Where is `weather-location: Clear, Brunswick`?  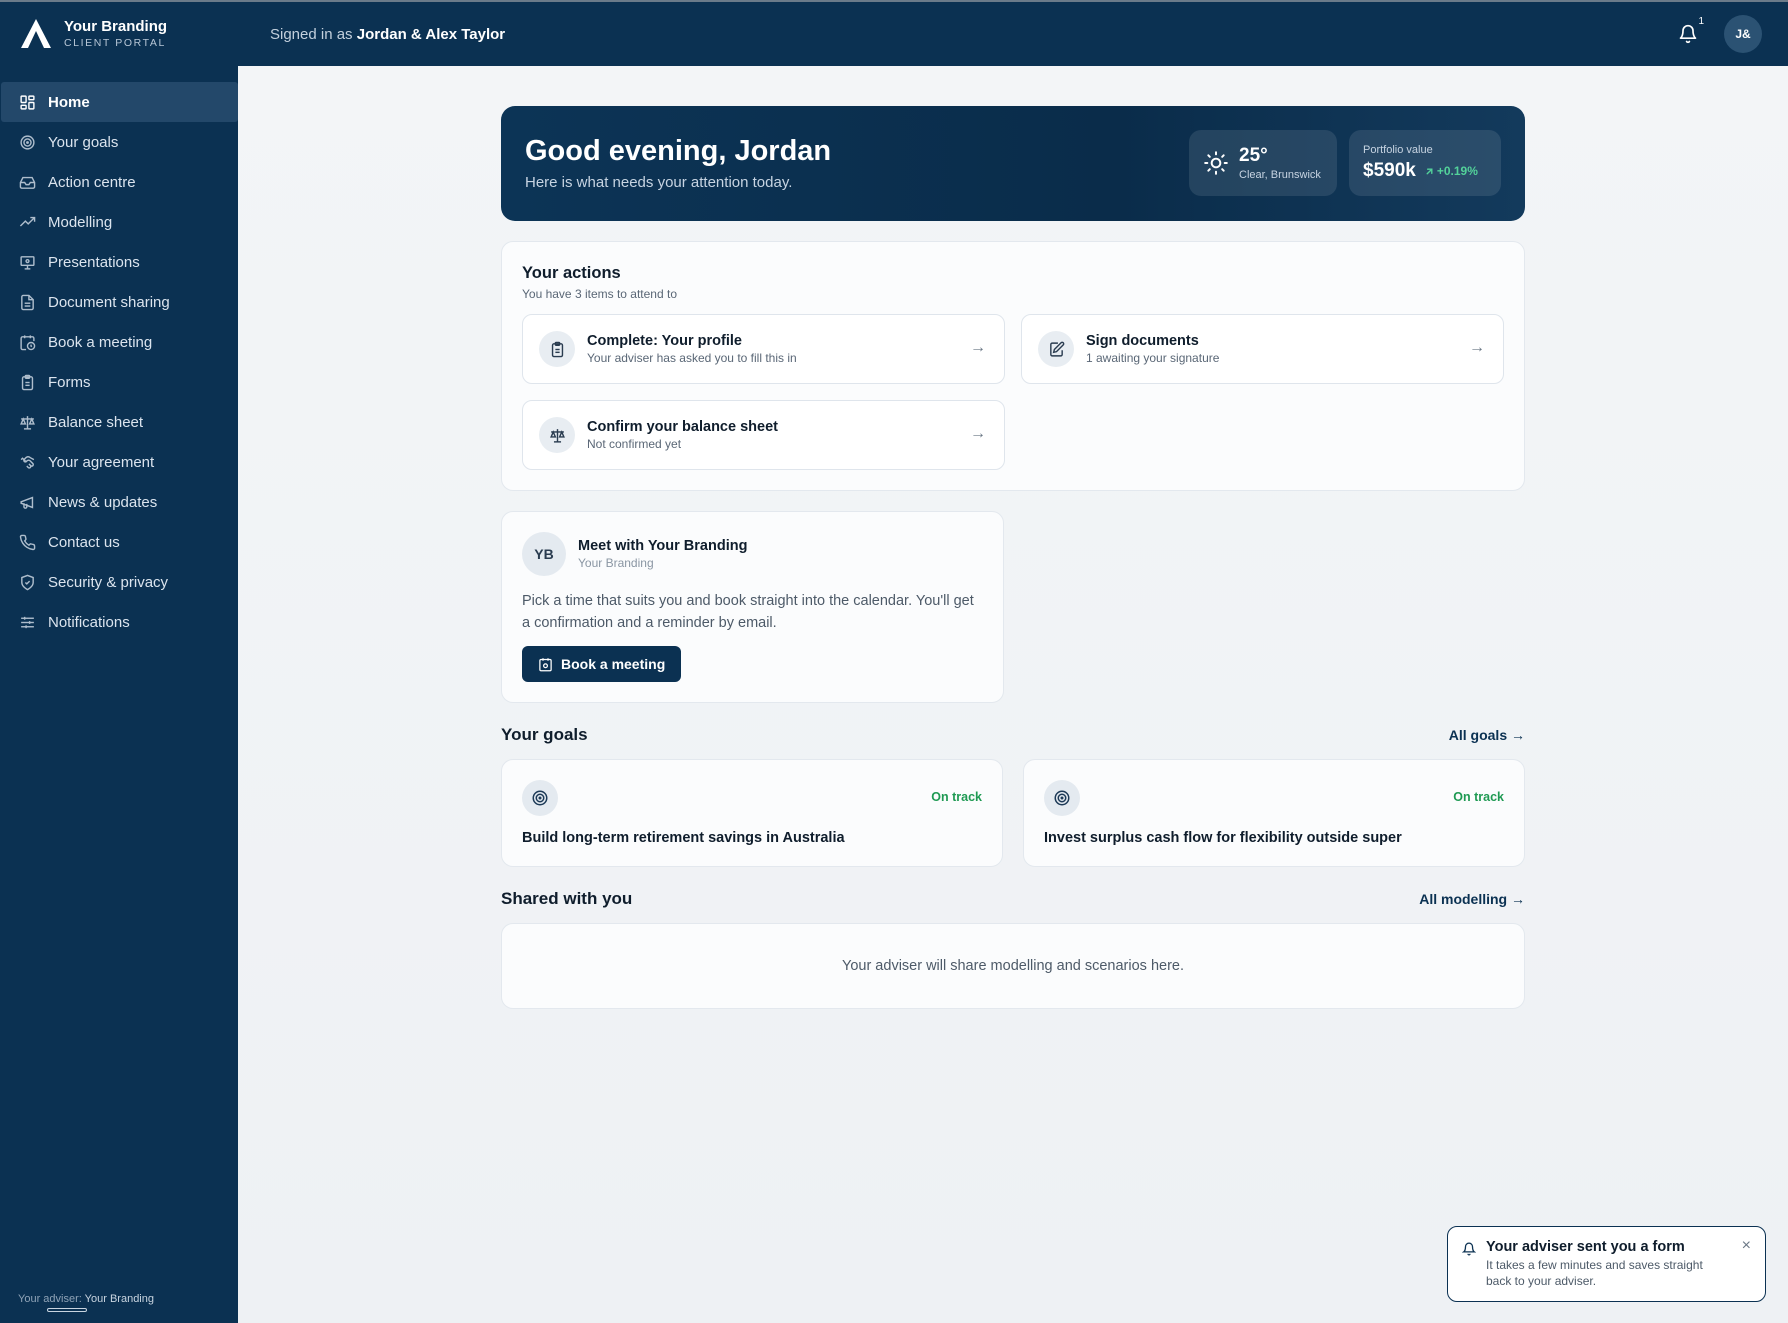
weather-location: Clear, Brunswick is located at coordinates (1280, 175).